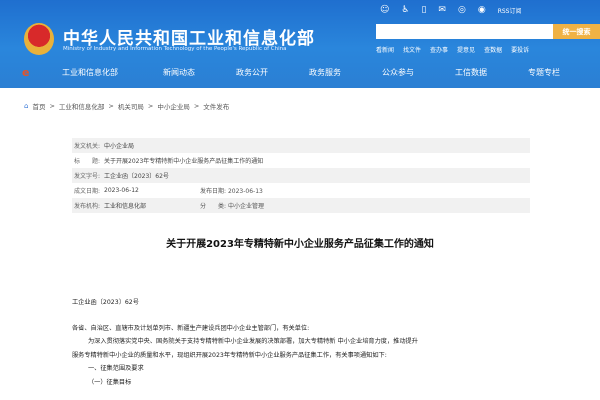 Image resolution: width=600 pixels, height=400 pixels. I want to click on nav-item: 政务公开, so click(252, 72).